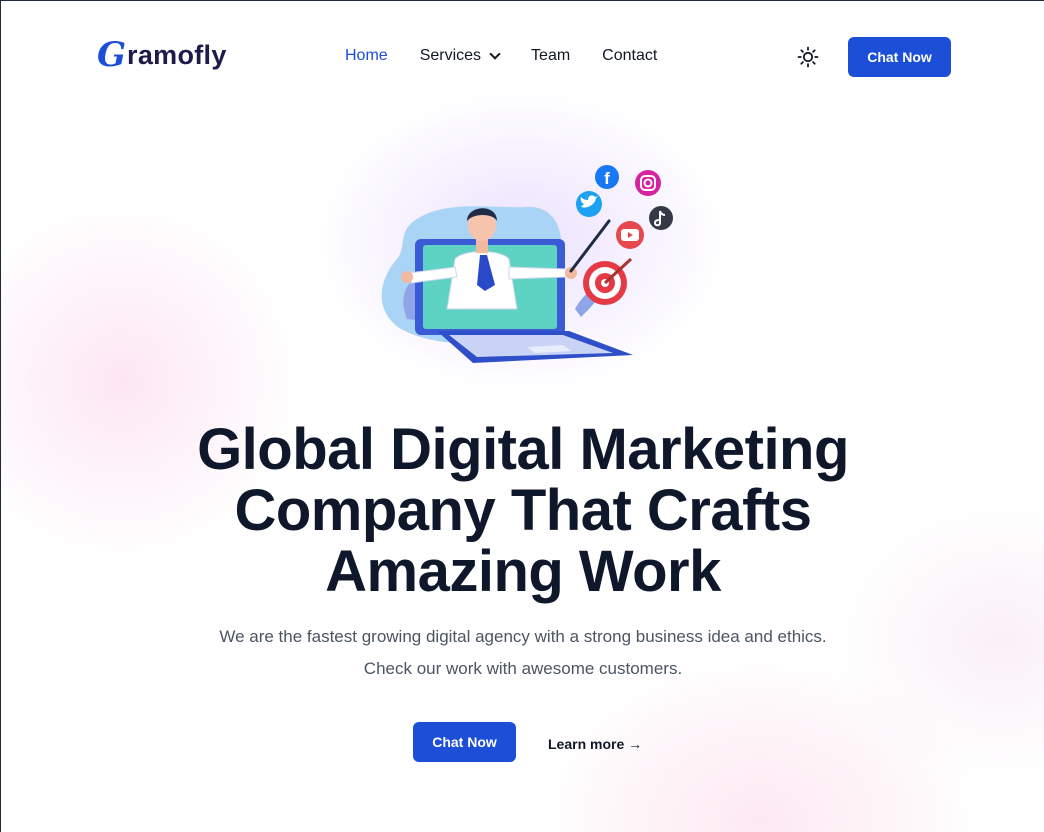 Image resolution: width=1044 pixels, height=832 pixels. I want to click on svg-text: f, so click(607, 178).